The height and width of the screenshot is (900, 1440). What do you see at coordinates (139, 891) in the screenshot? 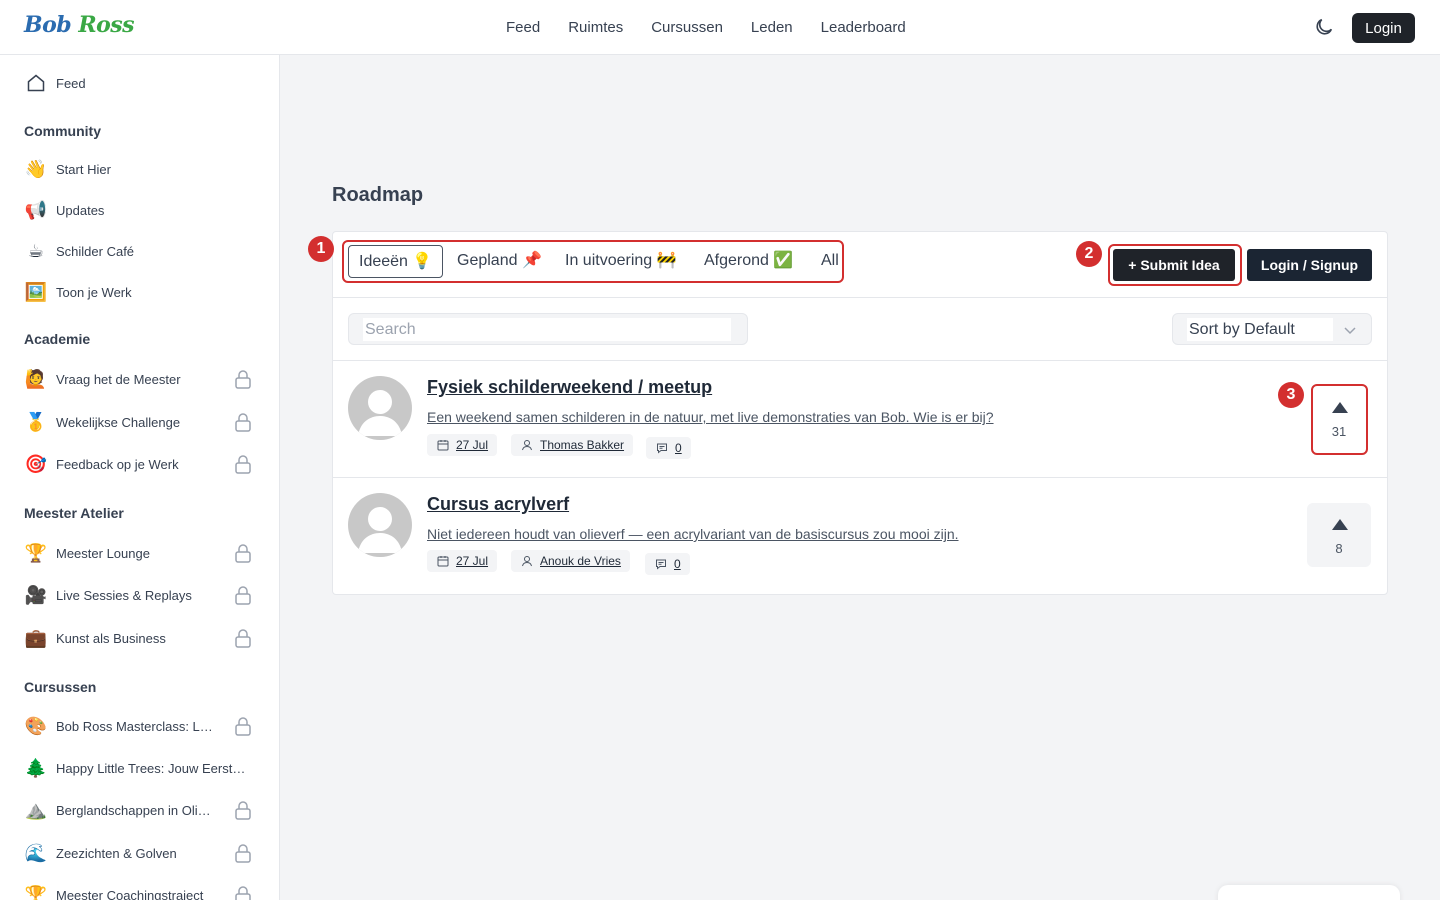
I see `sidebar-item-coachingstraject: 🏆 Meester Coachingstraject` at bounding box center [139, 891].